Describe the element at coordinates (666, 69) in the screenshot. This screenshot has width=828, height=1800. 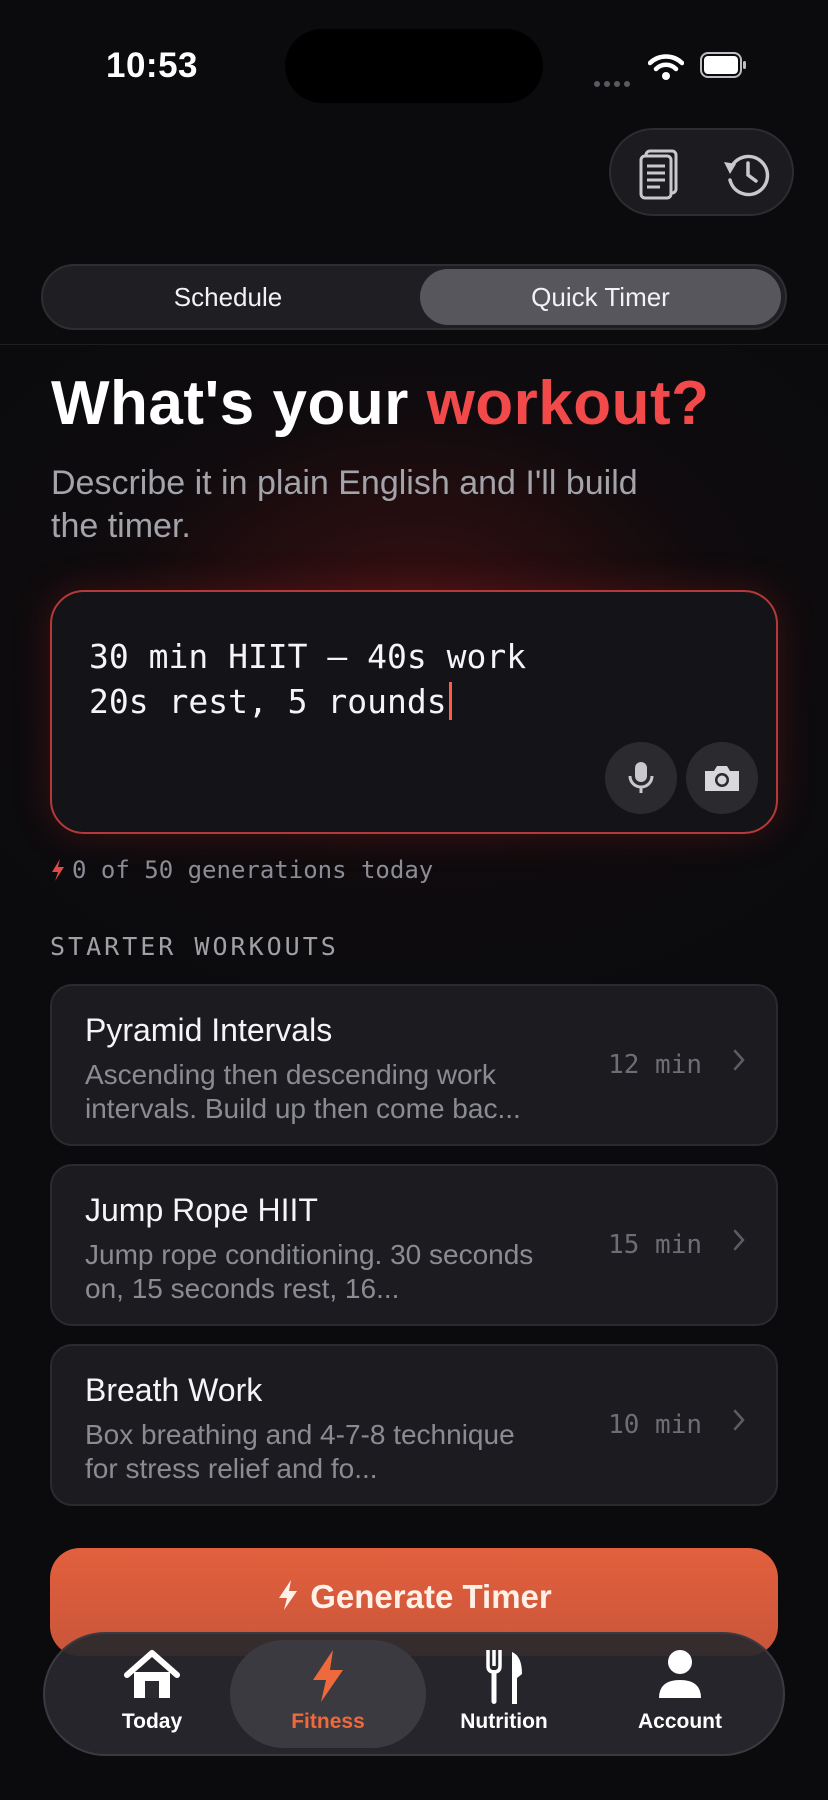
I see `wifi-icon` at that location.